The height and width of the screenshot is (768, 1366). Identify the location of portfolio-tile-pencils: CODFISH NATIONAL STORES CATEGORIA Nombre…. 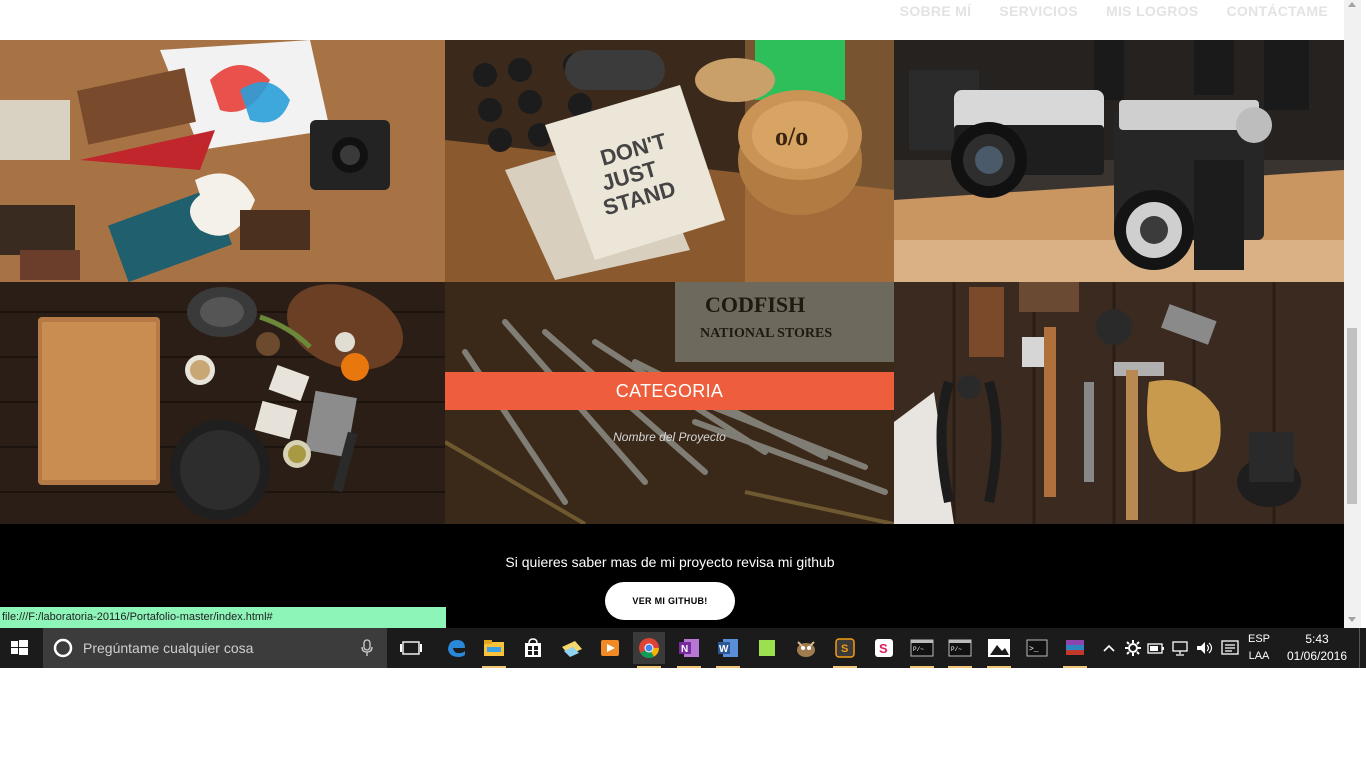
(669, 403).